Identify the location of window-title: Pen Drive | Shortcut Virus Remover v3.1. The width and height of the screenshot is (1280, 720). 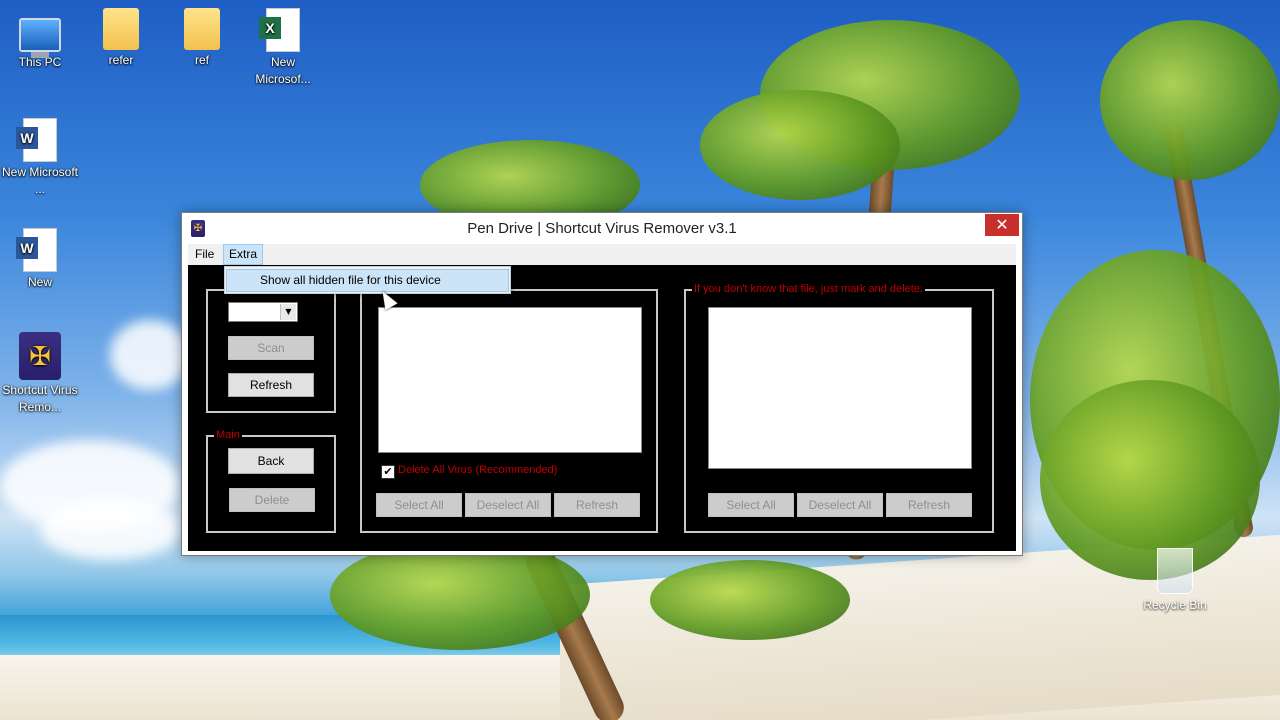
(602, 228).